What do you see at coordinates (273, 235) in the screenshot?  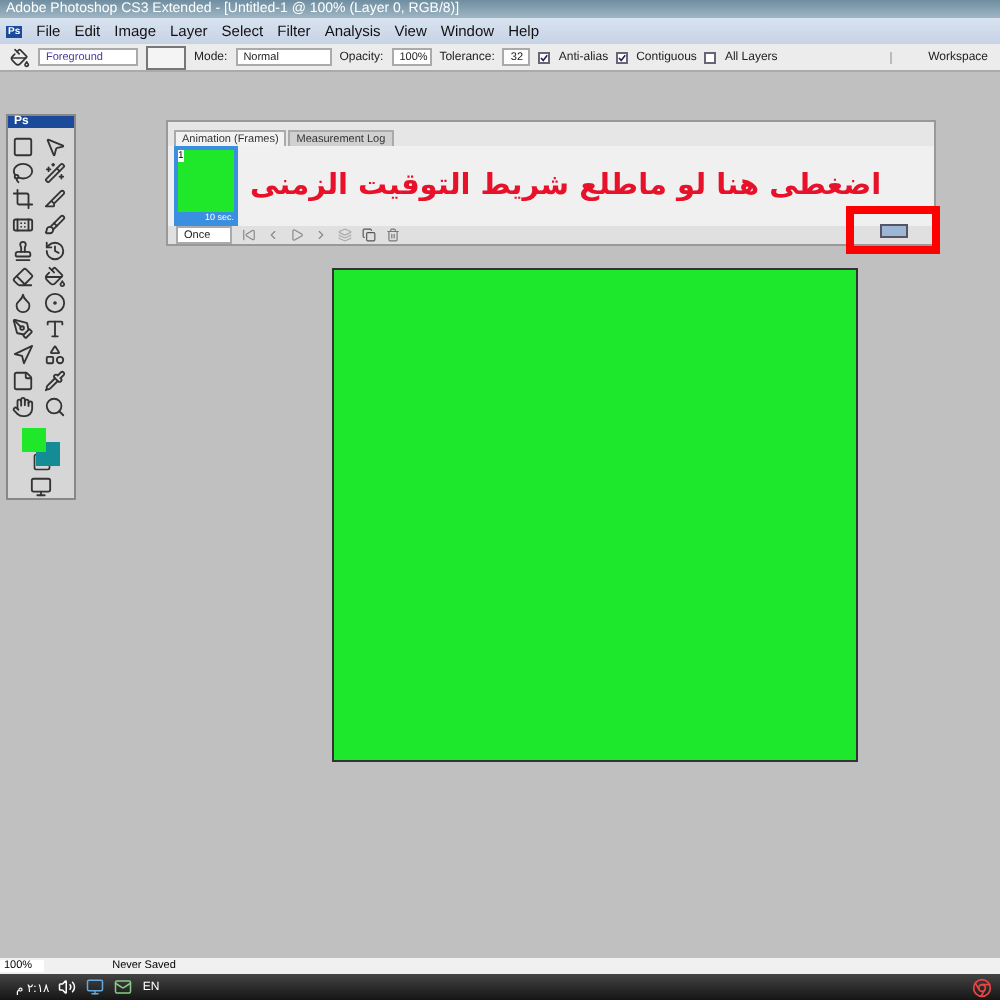 I see `previous-frame-icon` at bounding box center [273, 235].